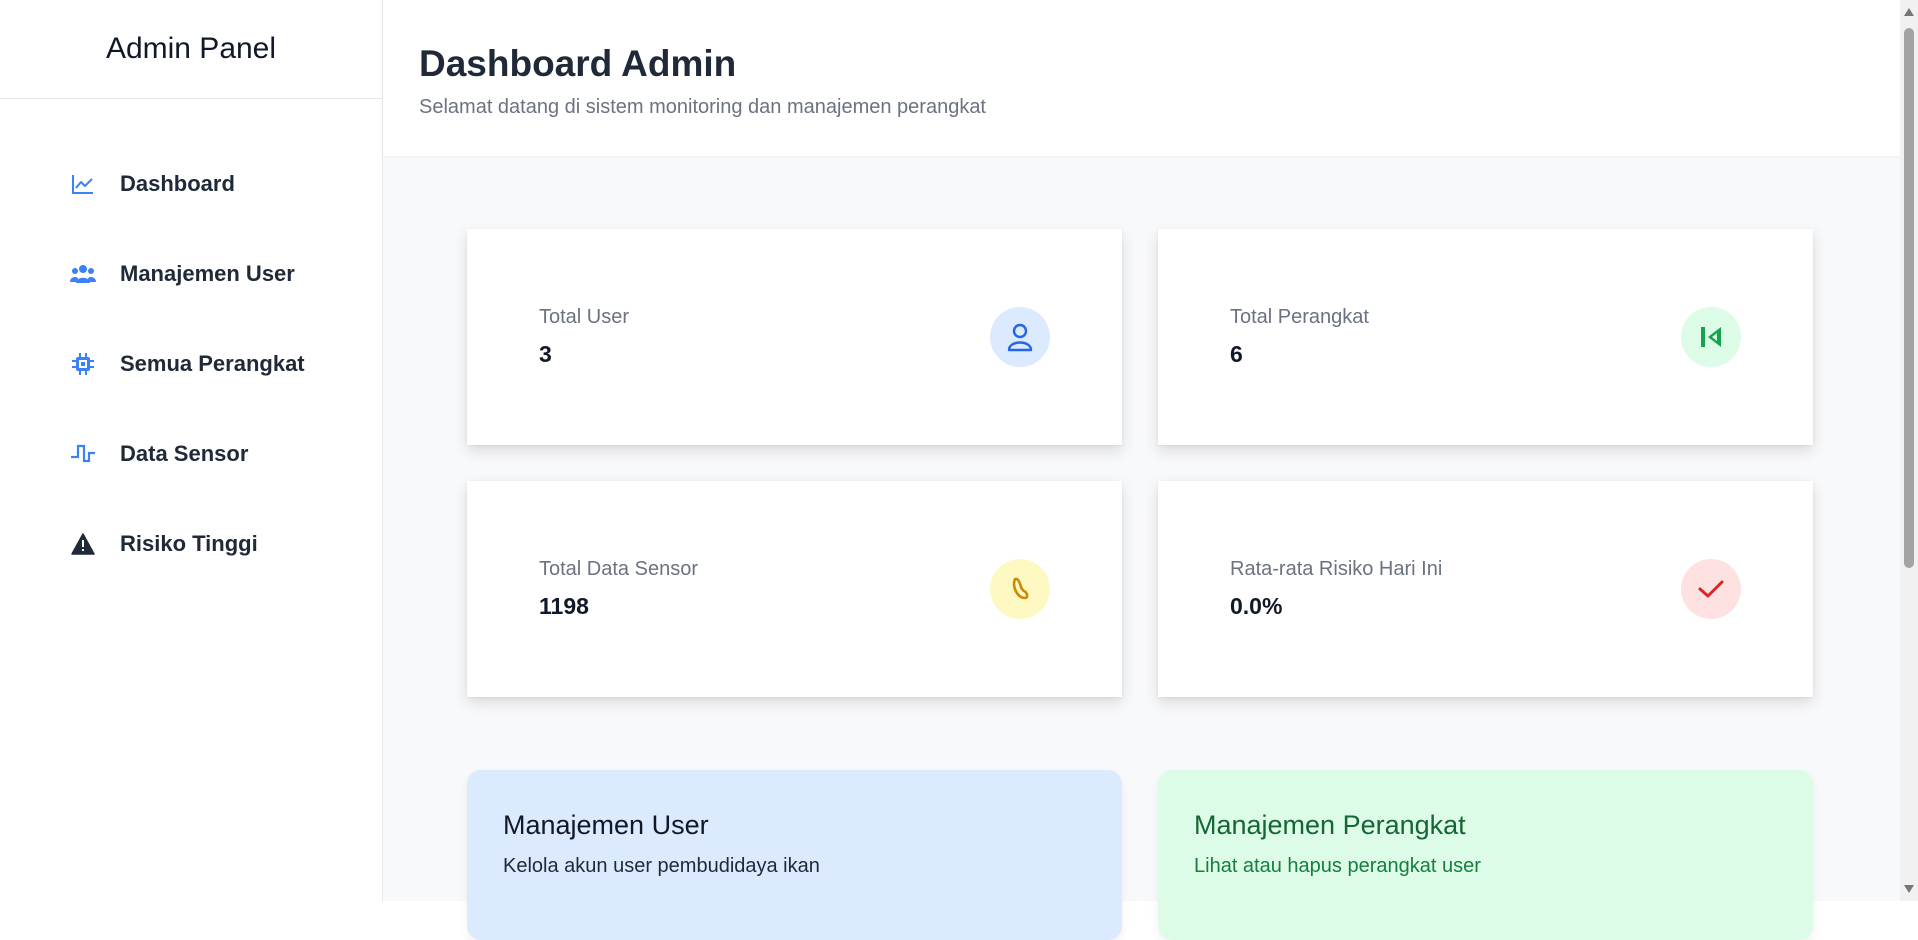 The width and height of the screenshot is (1918, 940). I want to click on stat-value: 1198, so click(564, 606).